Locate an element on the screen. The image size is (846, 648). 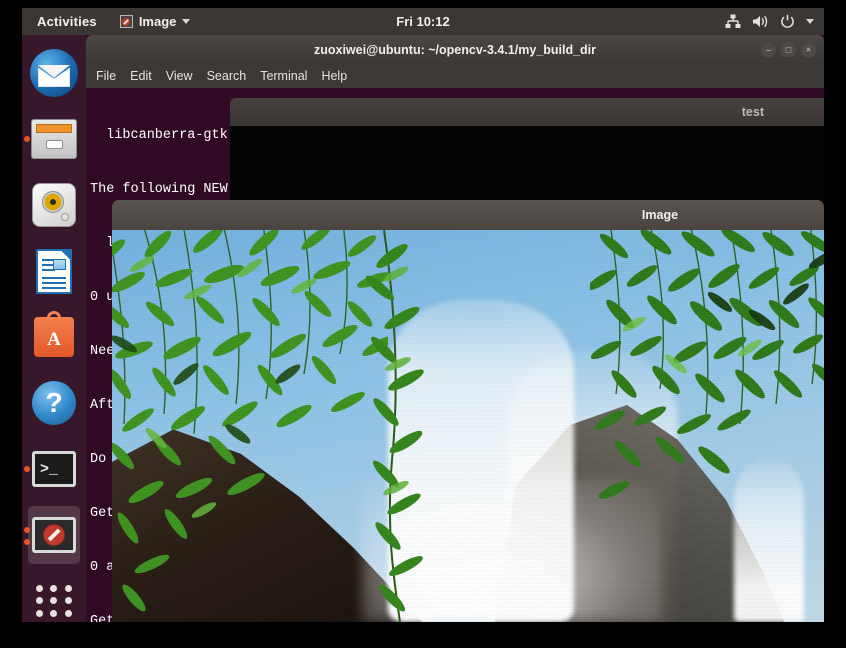
dock-item-terminal: >_ is located at coordinates (54, 469).